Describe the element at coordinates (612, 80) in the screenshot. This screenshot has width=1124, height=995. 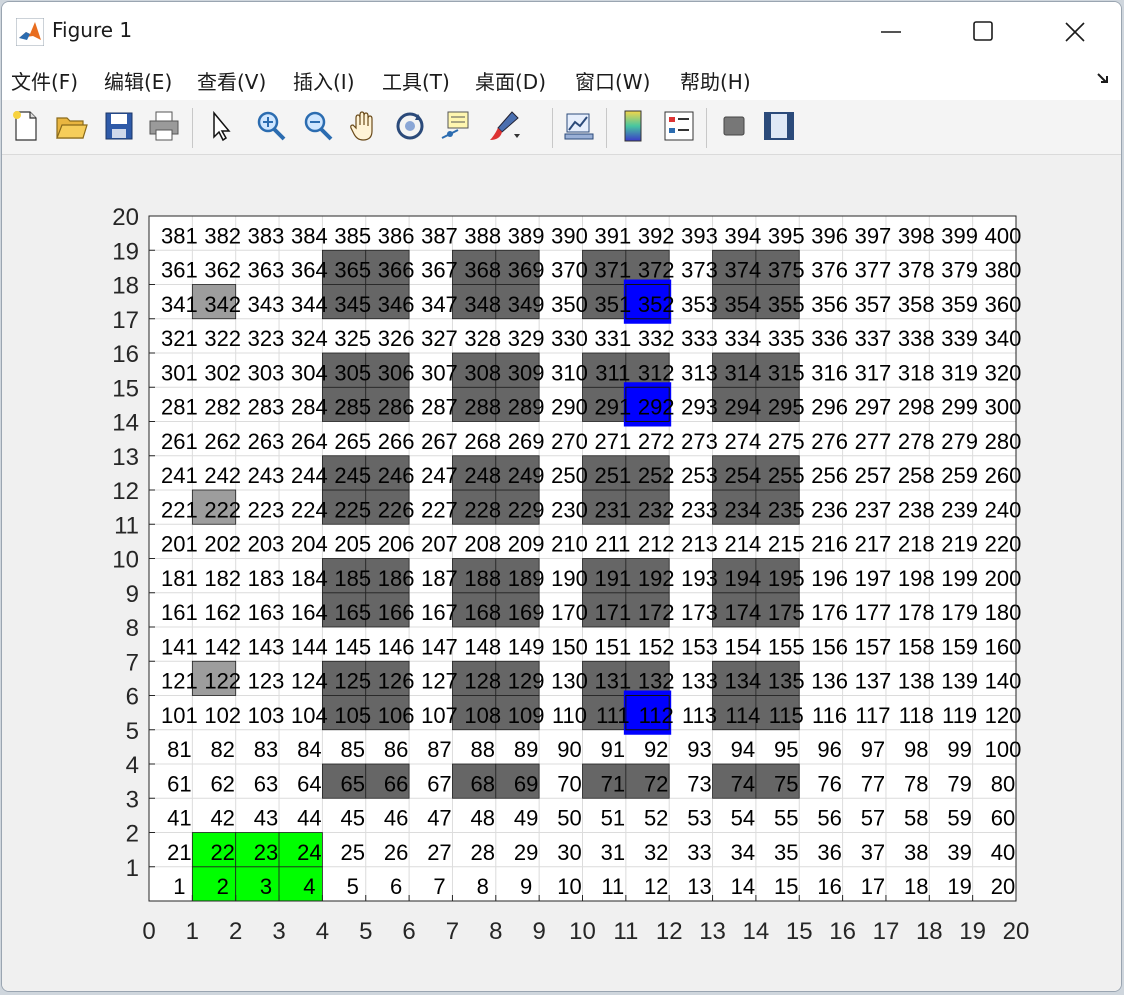
I see `menu-window: 窗口(W)` at that location.